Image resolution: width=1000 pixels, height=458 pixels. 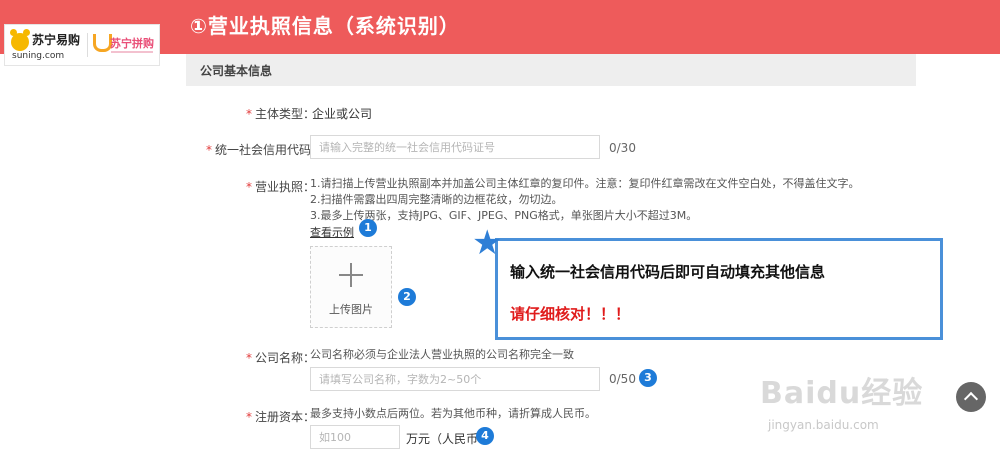 I want to click on brand-logos: 苏宁易购 suning.com 苏宁拼购, so click(x=82, y=45).